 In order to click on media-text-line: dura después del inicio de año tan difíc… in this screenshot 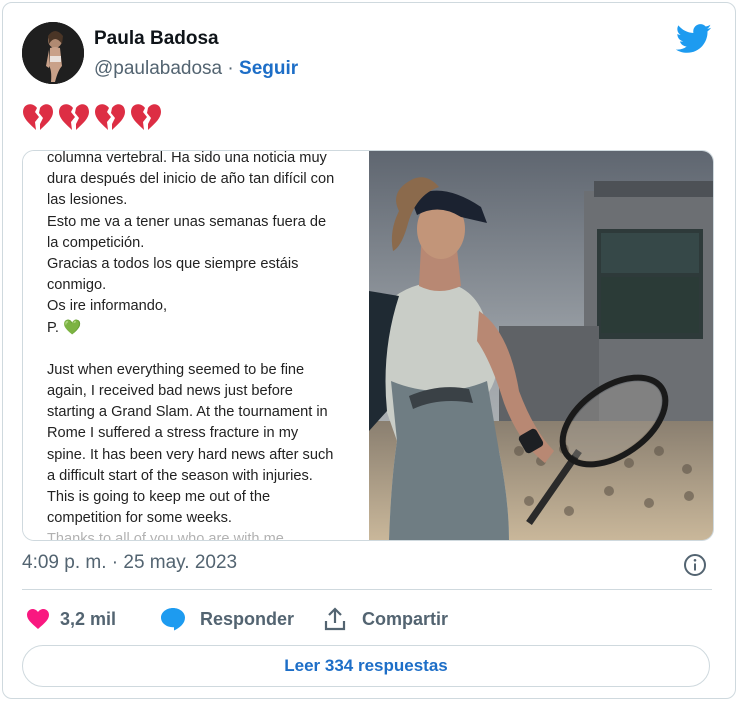, I will do `click(191, 179)`.